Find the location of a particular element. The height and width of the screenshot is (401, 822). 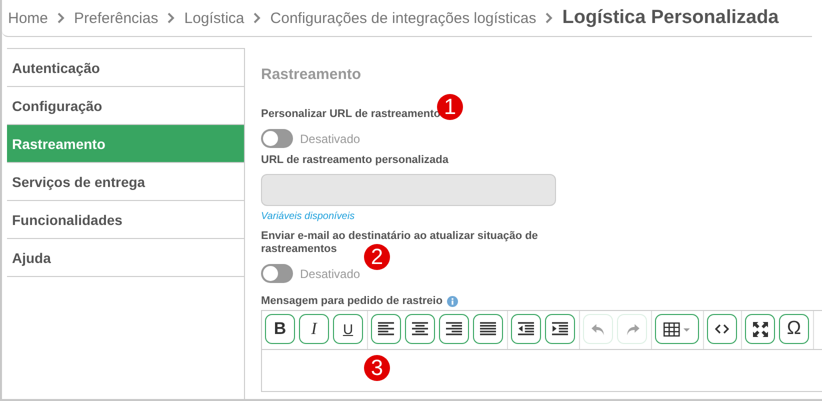

align-left-icon is located at coordinates (386, 329).